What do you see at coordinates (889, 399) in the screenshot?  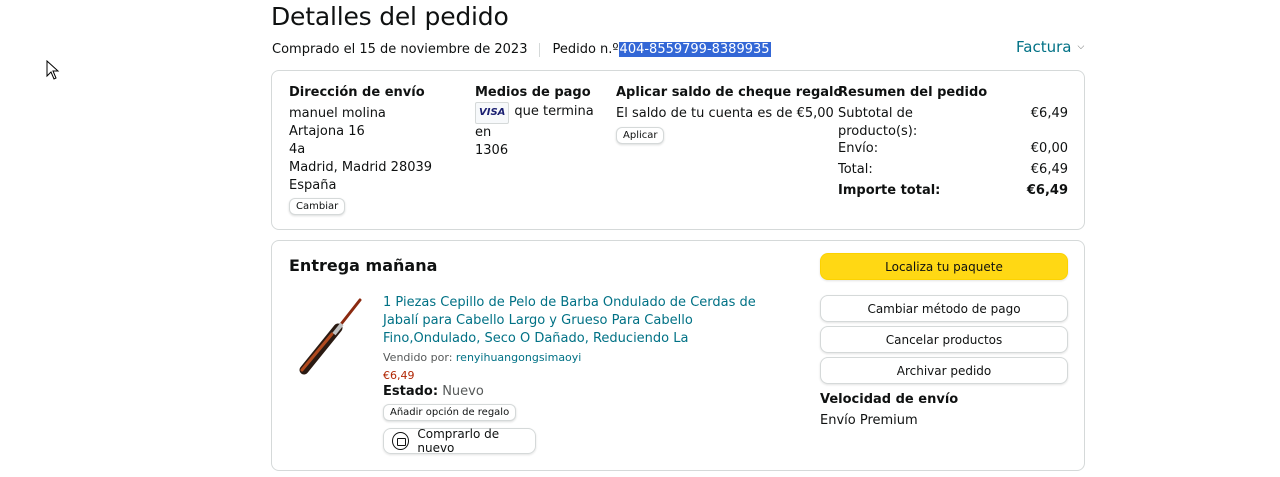 I see `shipping-speed-title: Velocidad de envío` at bounding box center [889, 399].